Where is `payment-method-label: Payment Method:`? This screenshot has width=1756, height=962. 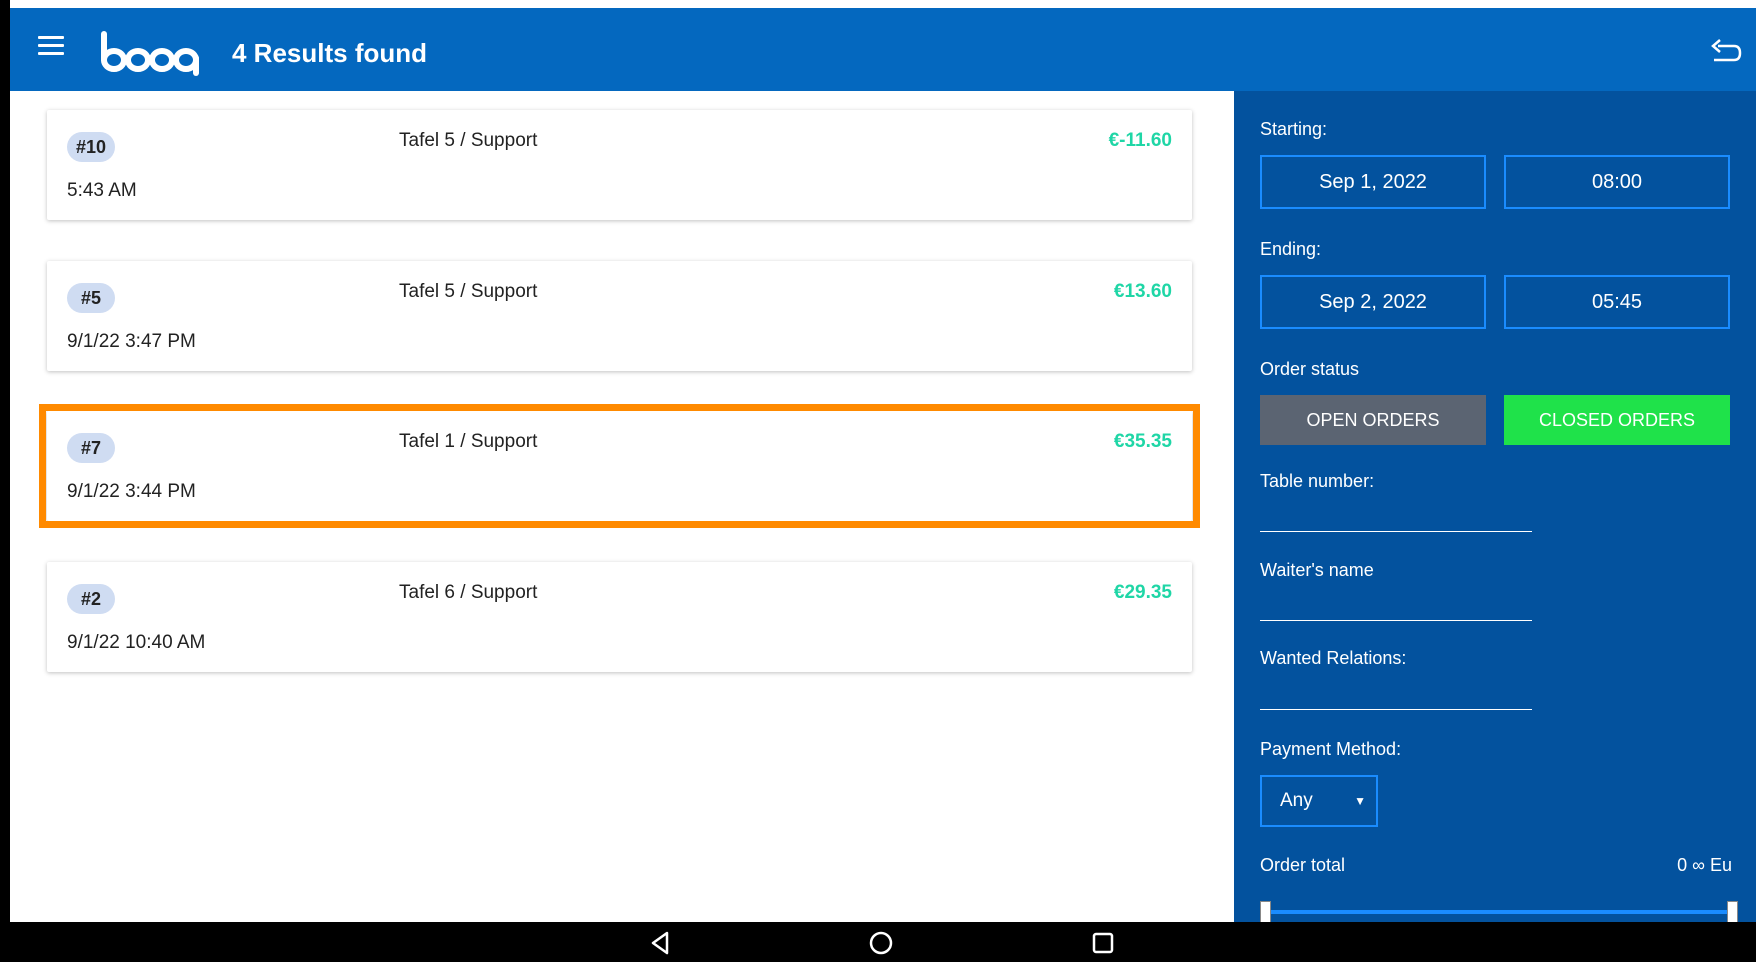
payment-method-label: Payment Method: is located at coordinates (1331, 749).